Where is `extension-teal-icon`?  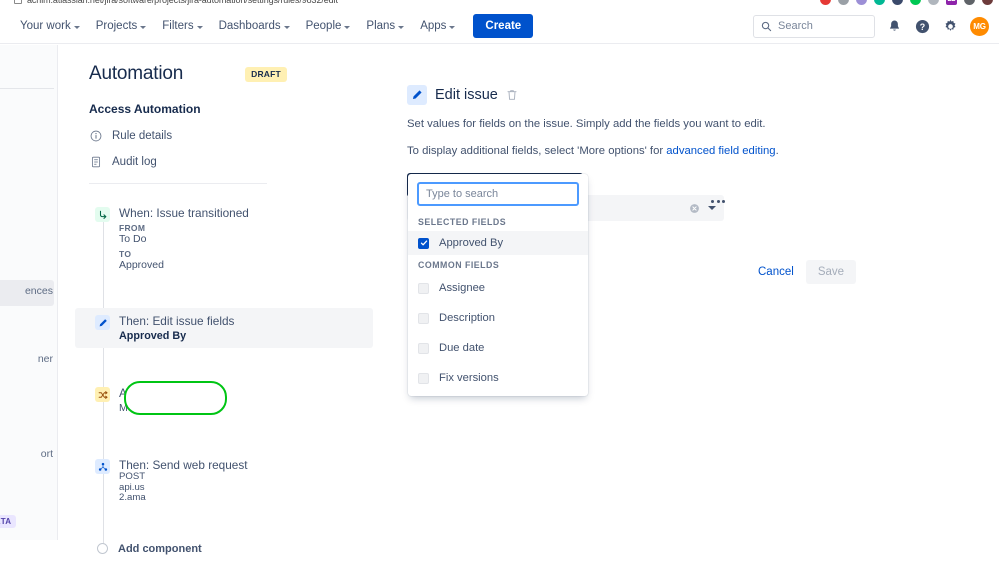 extension-teal-icon is located at coordinates (879, 2).